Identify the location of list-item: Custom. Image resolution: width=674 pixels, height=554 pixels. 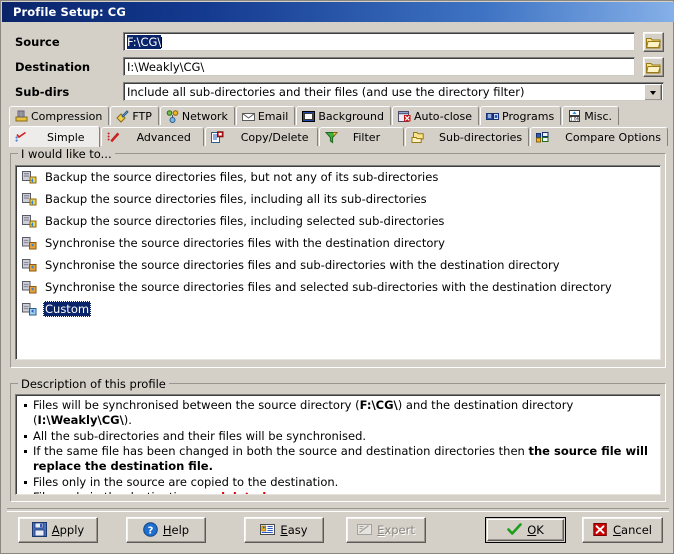
(338, 309).